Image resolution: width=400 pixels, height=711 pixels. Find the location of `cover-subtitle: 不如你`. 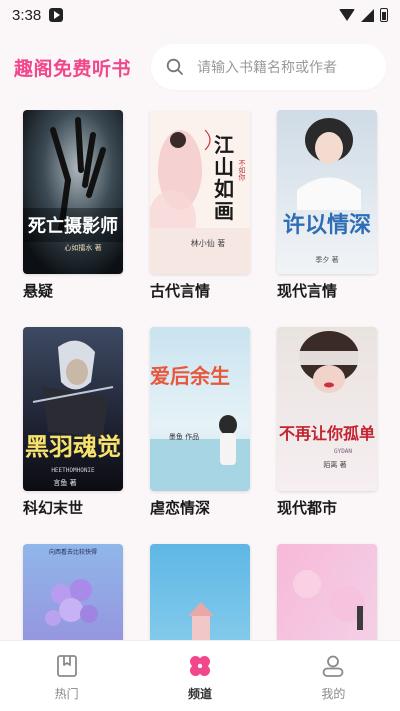

cover-subtitle: 不如你 is located at coordinates (242, 170).